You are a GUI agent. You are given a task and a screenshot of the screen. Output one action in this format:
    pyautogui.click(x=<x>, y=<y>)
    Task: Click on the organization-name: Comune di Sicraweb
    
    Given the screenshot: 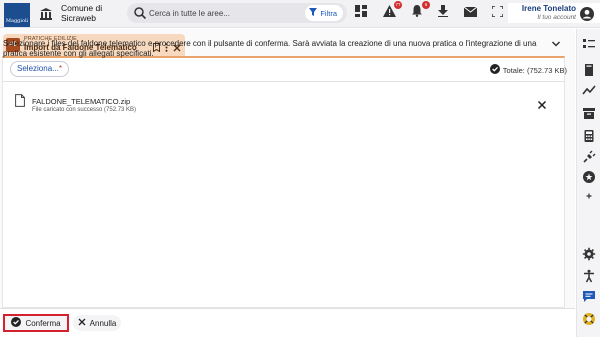 What is the action you would take?
    pyautogui.click(x=81, y=13)
    